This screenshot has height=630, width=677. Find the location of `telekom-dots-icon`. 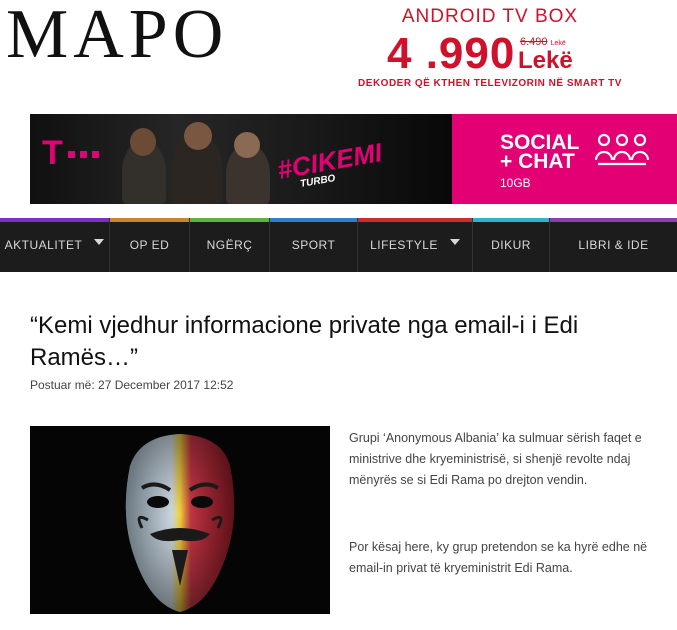

telekom-dots-icon is located at coordinates (88, 151).